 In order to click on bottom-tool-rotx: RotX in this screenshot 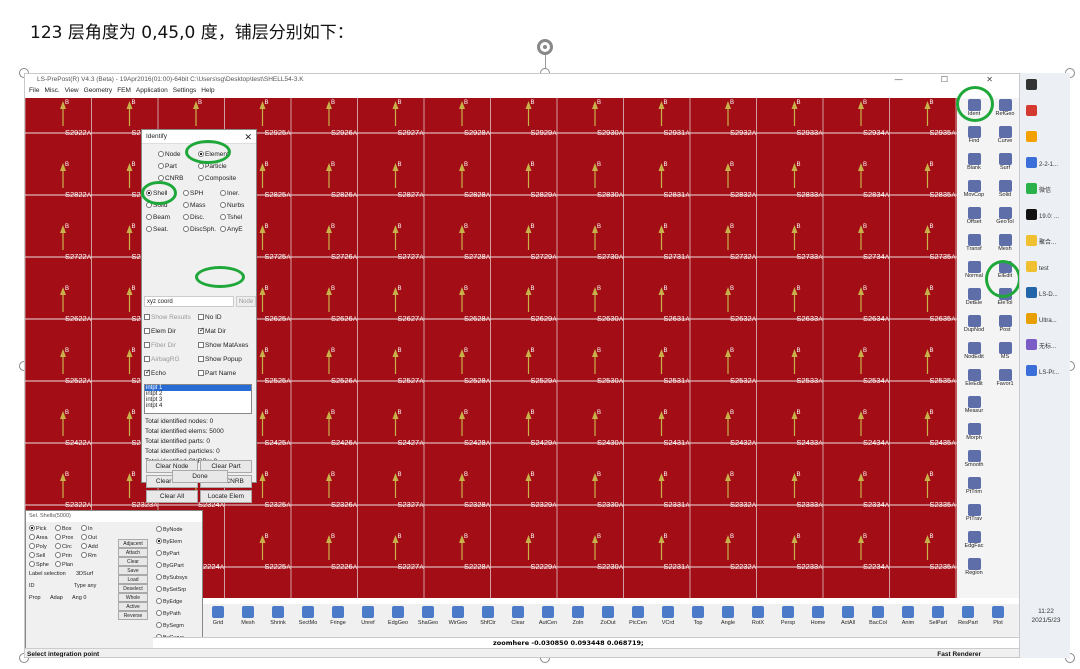, I will do `click(758, 621)`.